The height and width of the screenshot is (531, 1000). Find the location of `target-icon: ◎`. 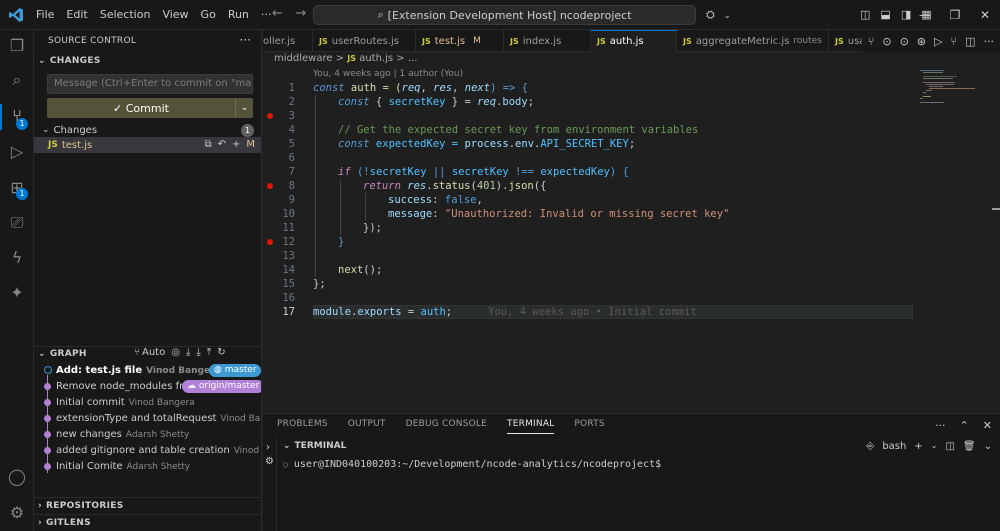

target-icon: ◎ is located at coordinates (175, 352).